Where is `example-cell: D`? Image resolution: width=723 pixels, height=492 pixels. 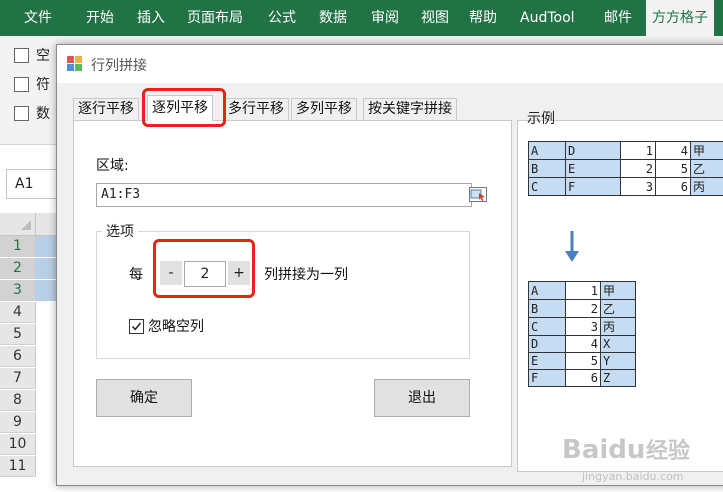 example-cell: D is located at coordinates (593, 150).